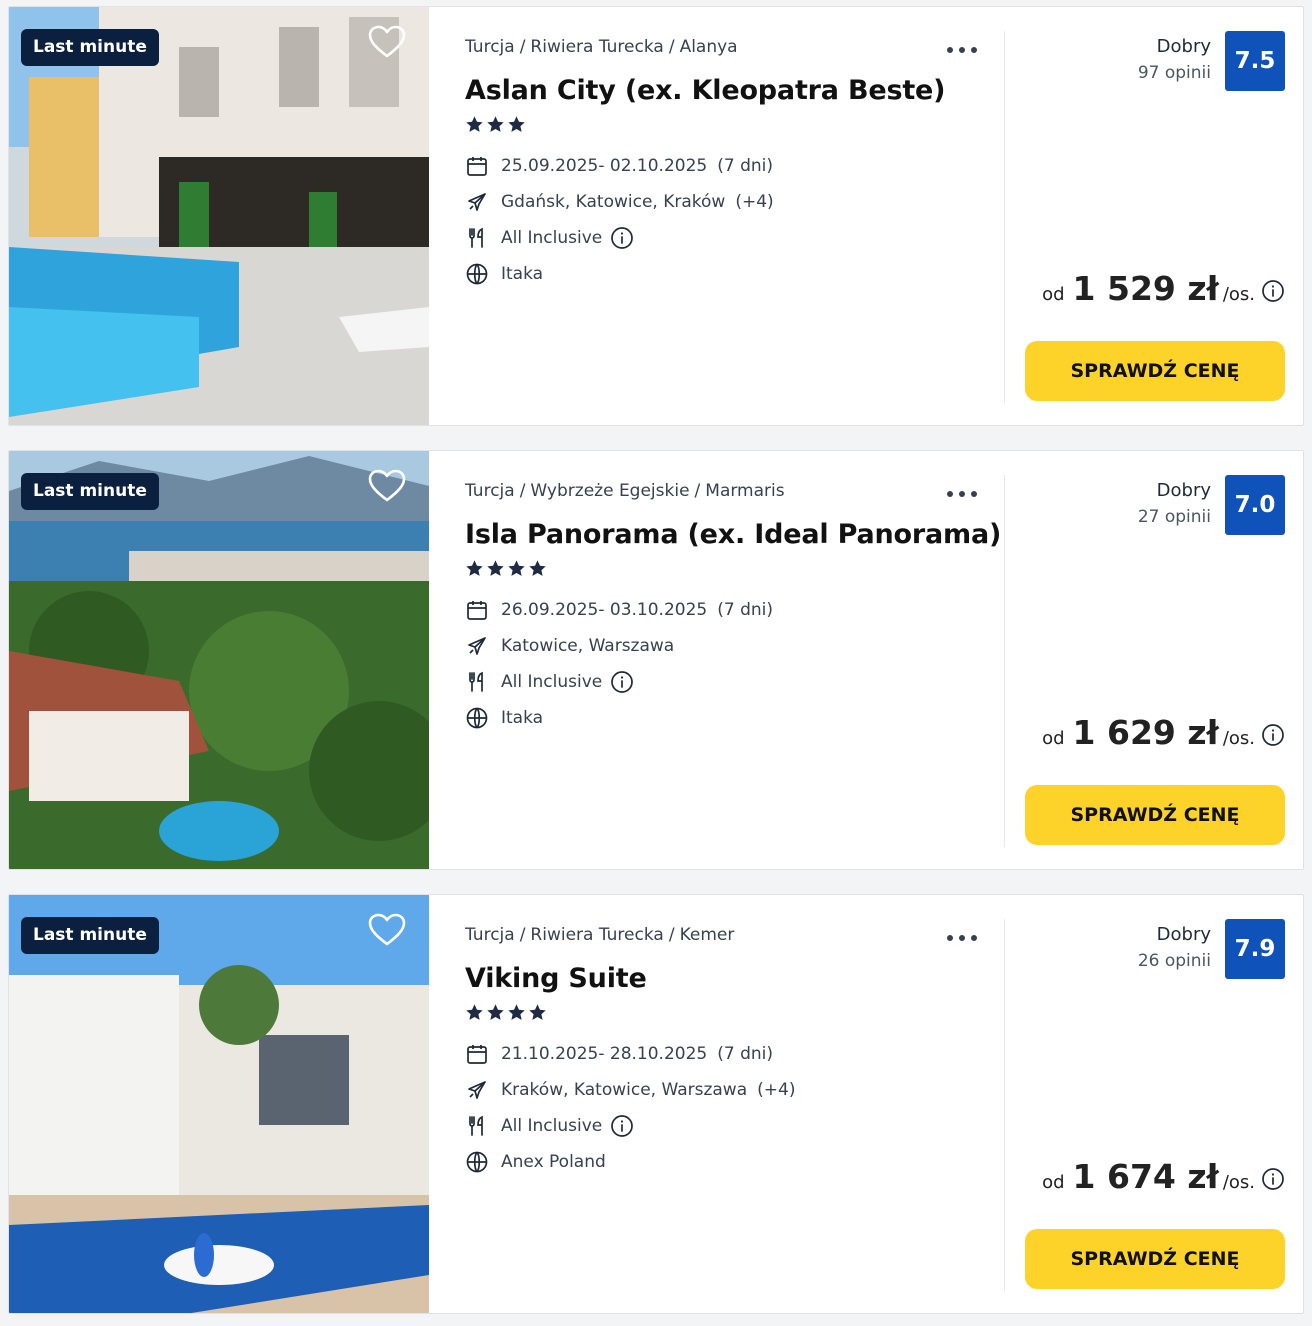 The width and height of the screenshot is (1312, 1326). I want to click on breadcrumb-city: Marmaris, so click(744, 491).